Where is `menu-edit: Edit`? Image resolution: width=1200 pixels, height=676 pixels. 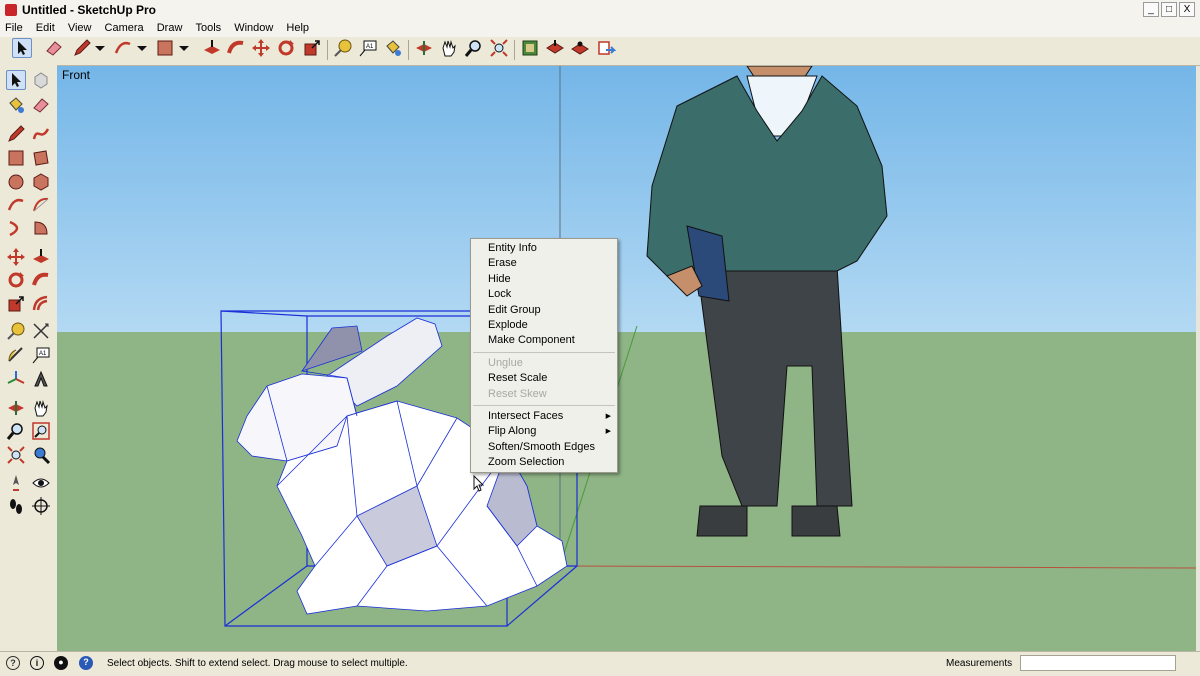 menu-edit: Edit is located at coordinates (45, 27).